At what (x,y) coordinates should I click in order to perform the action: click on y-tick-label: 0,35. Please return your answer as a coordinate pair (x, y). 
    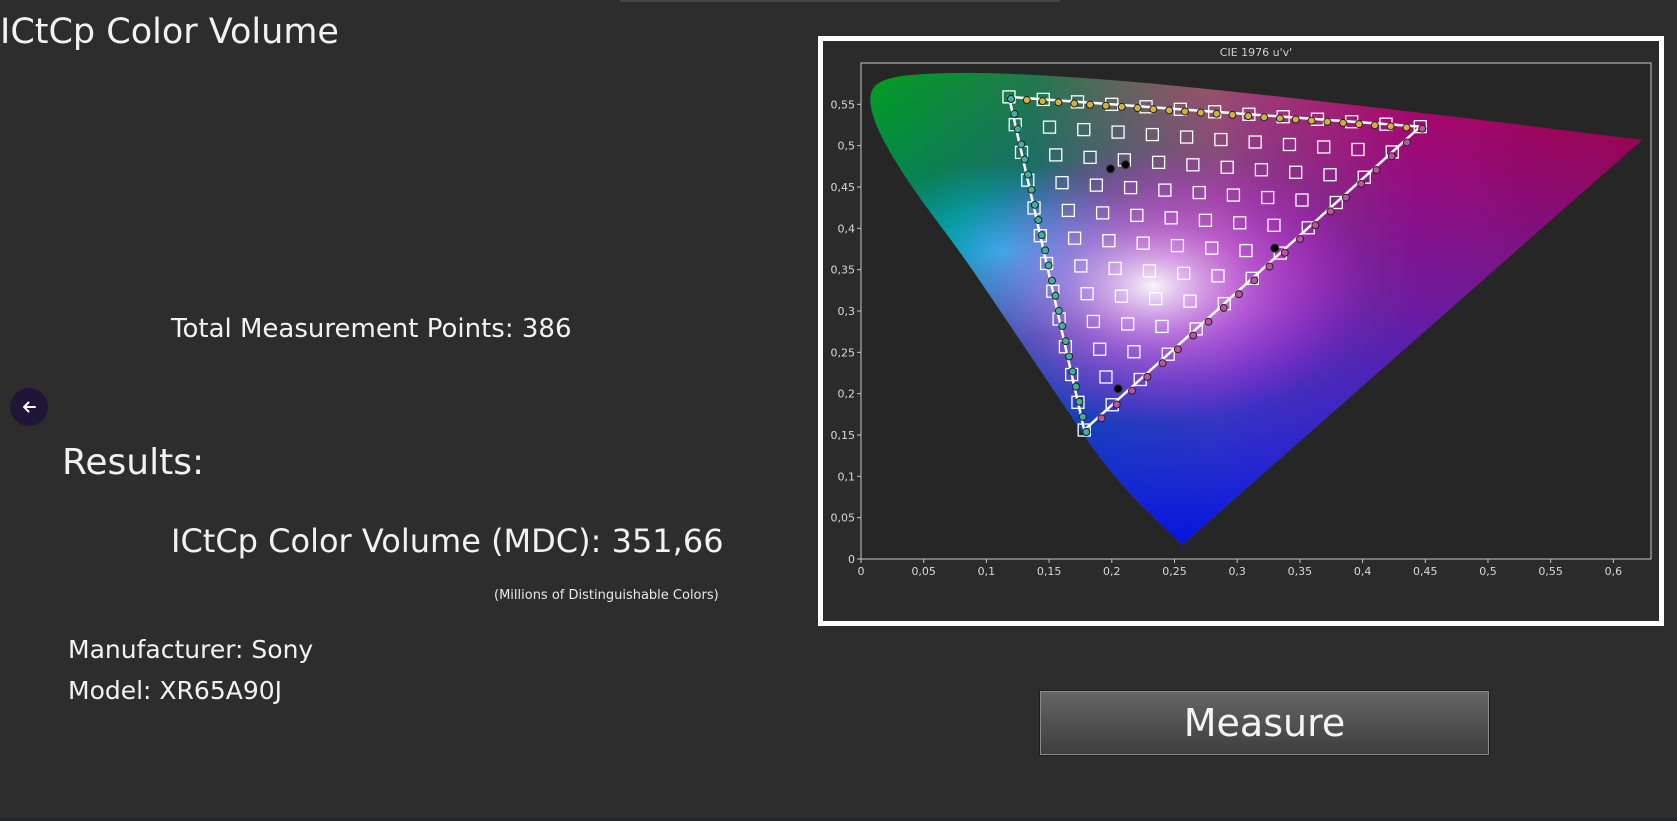
    Looking at the image, I should click on (843, 270).